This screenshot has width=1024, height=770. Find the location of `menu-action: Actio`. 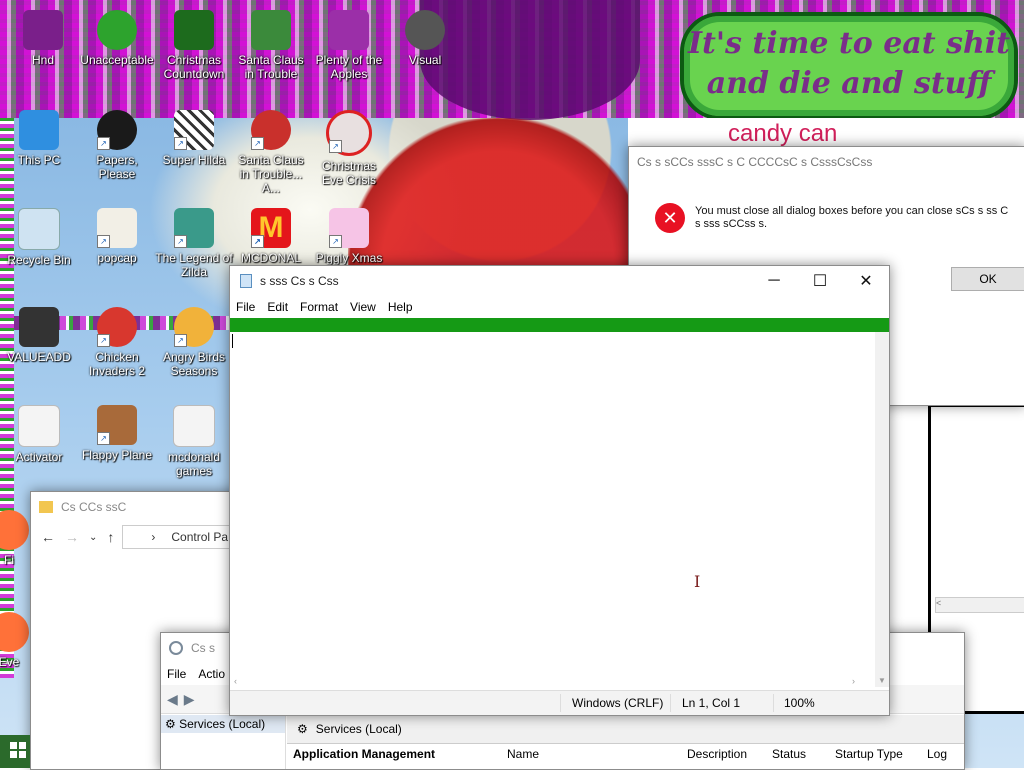

menu-action: Actio is located at coordinates (211, 674).